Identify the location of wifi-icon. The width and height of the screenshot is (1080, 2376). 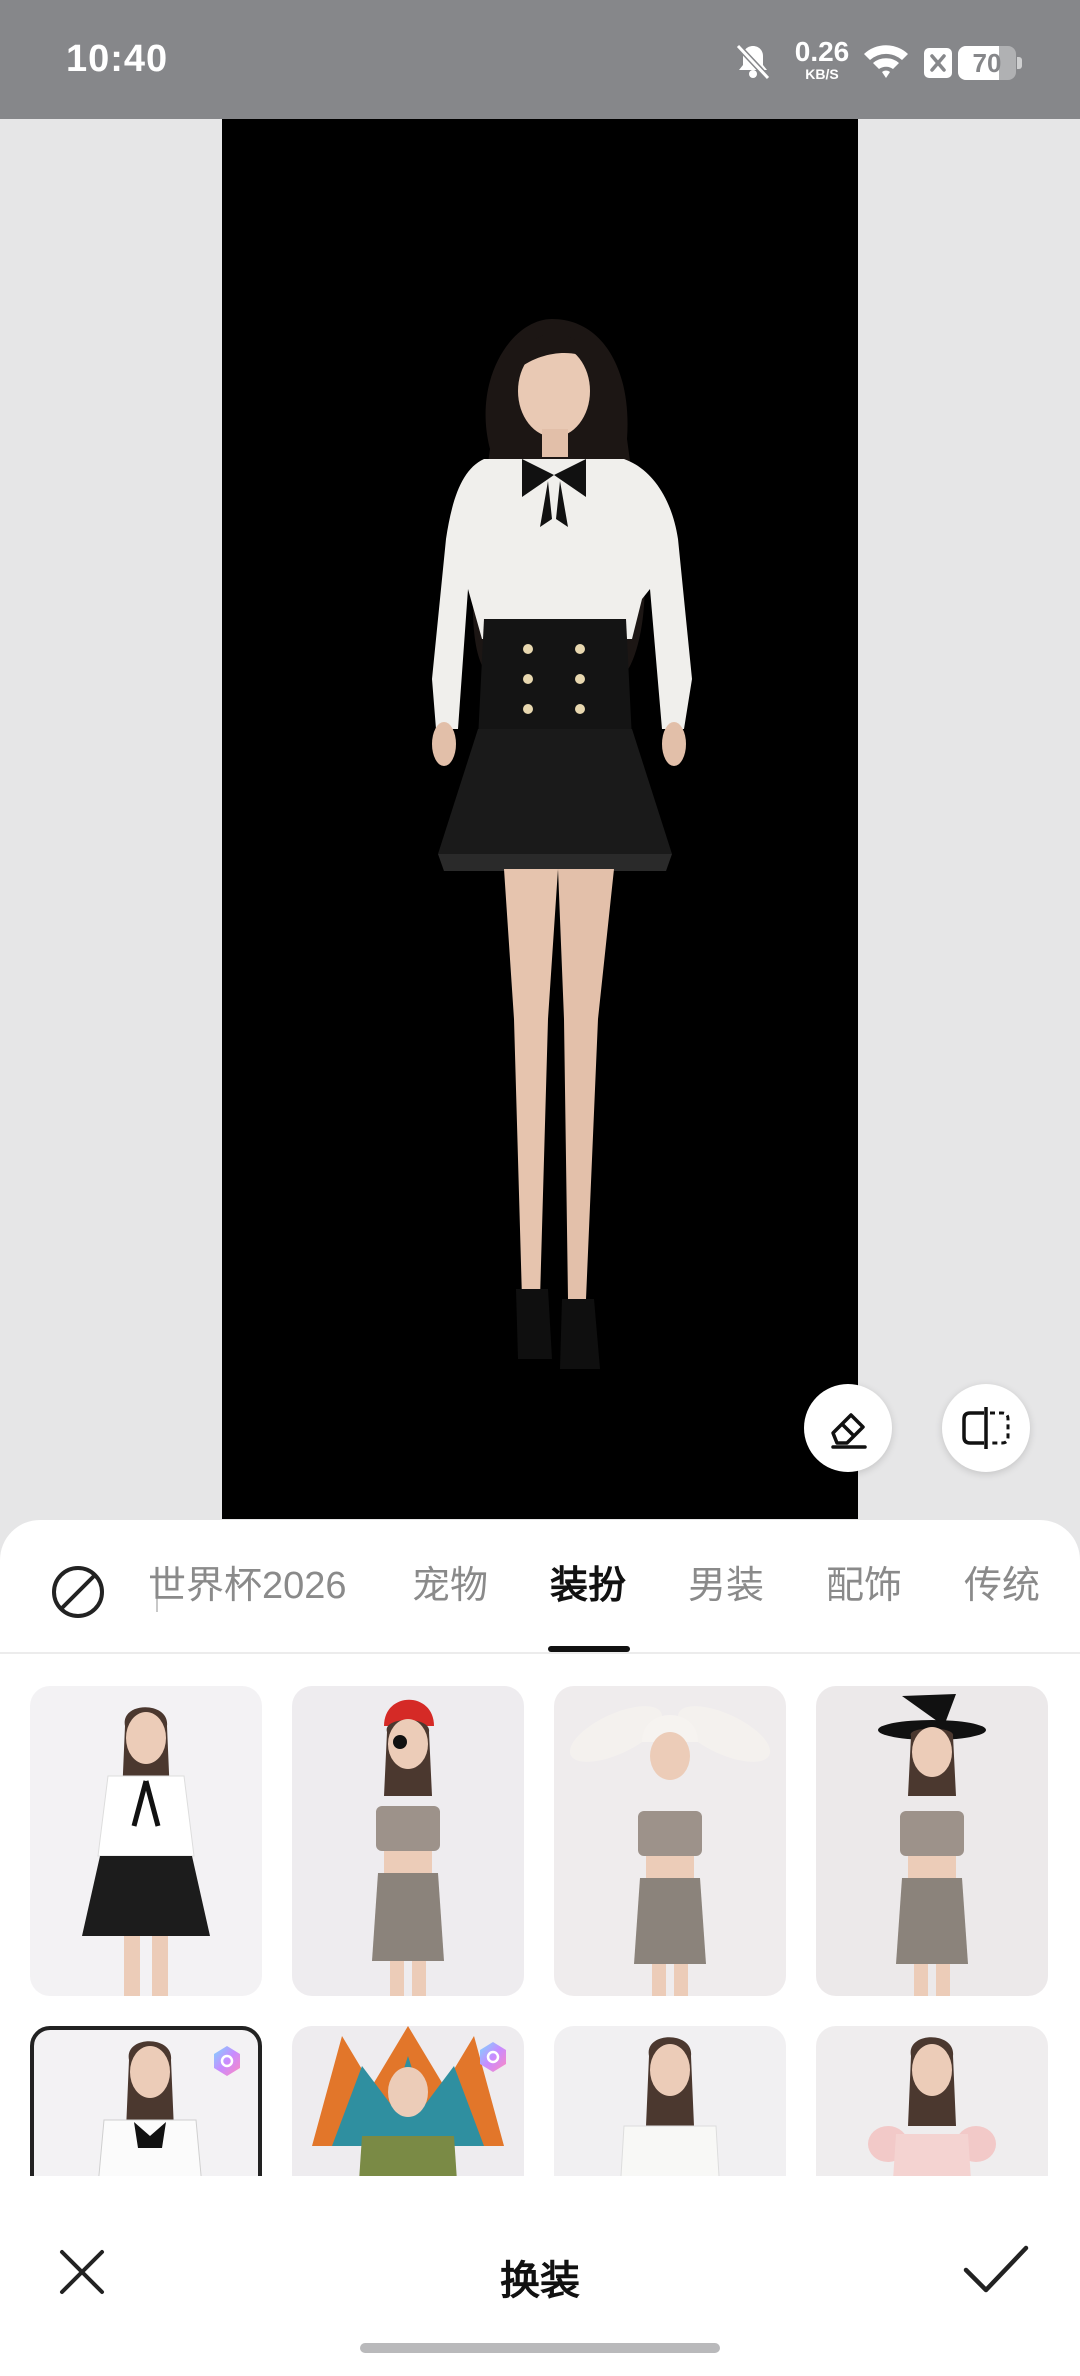
(886, 61).